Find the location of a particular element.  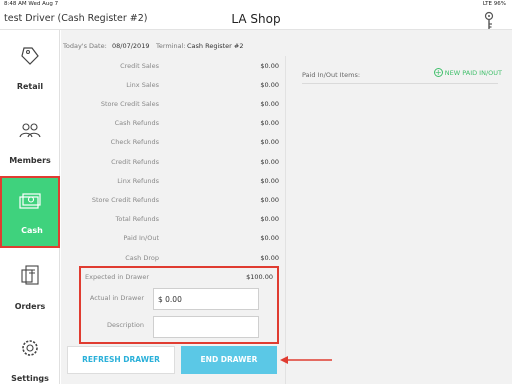

summary-label: Total Refunds is located at coordinates (137, 219).